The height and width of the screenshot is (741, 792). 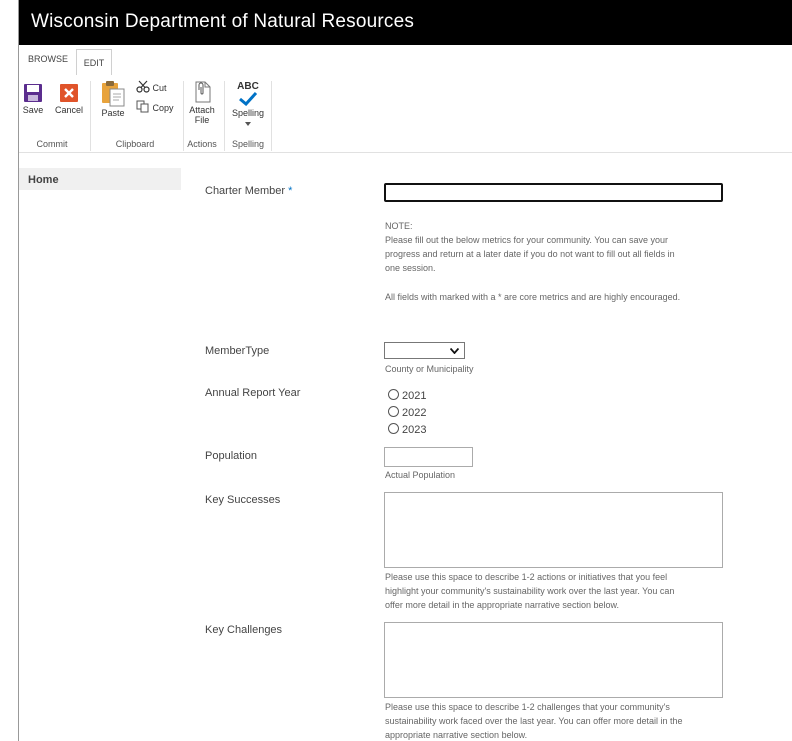 I want to click on spelling-button: ABC Spelling, so click(x=248, y=104).